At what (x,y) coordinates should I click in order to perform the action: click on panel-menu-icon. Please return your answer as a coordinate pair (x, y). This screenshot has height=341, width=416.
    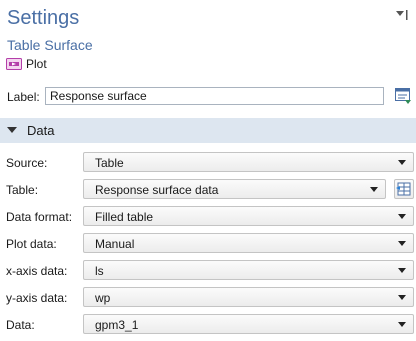
    Looking at the image, I should click on (401, 16).